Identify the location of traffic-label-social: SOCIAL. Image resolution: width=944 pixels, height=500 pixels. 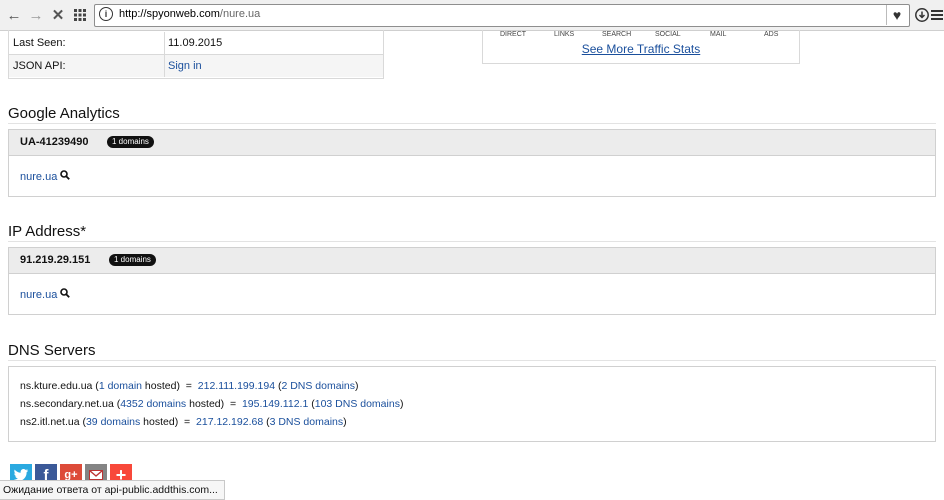
(668, 34).